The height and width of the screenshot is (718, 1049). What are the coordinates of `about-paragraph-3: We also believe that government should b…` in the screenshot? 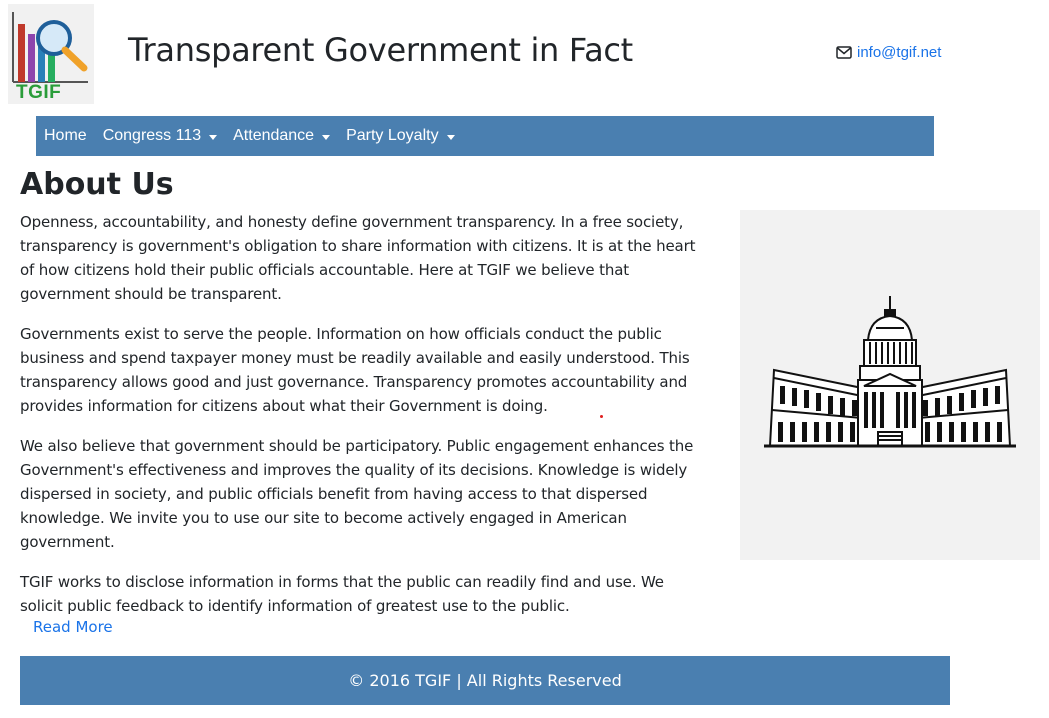 It's located at (357, 494).